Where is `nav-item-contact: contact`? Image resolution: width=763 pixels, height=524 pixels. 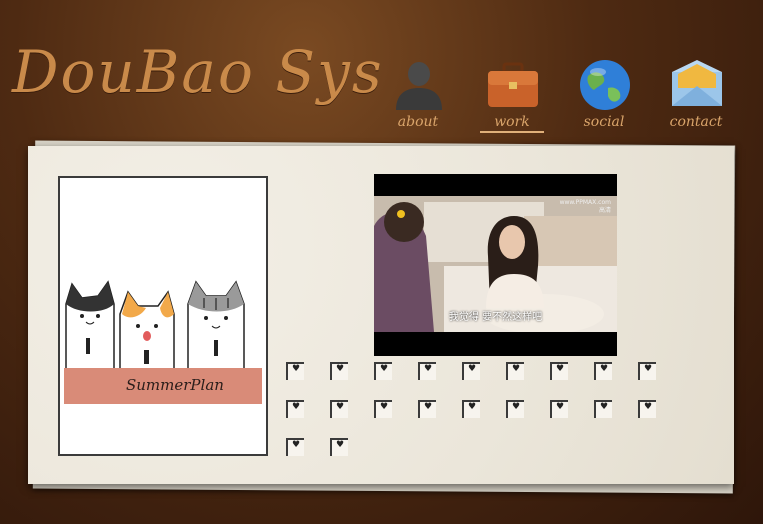
nav-item-contact: contact is located at coordinates (696, 95).